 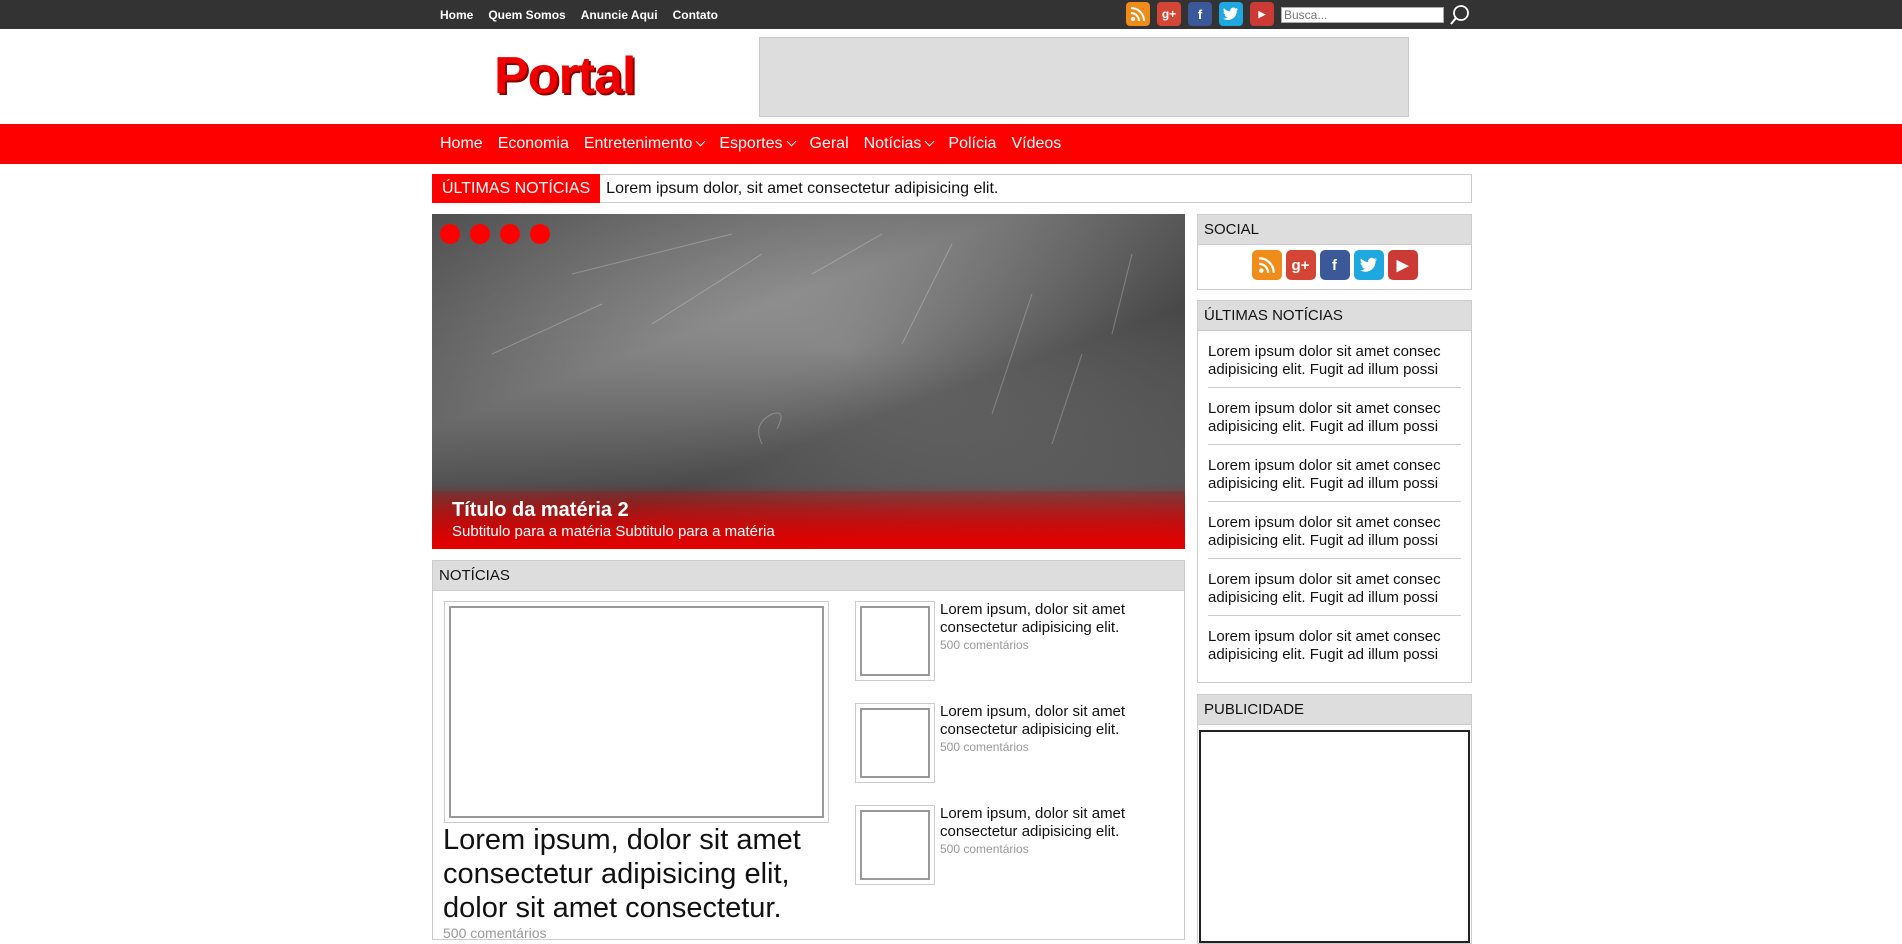 What do you see at coordinates (540, 510) in the screenshot?
I see `slide-title: Título da matéria 2` at bounding box center [540, 510].